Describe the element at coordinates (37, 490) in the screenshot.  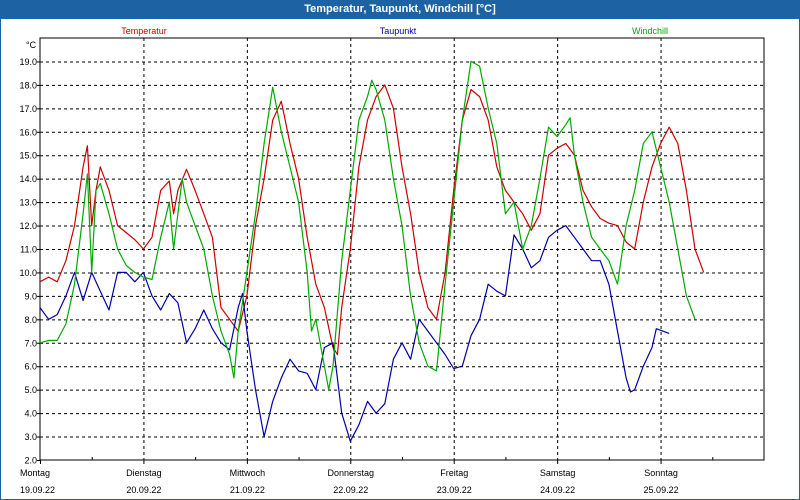
I see `x-tick-date: 19.09.22` at that location.